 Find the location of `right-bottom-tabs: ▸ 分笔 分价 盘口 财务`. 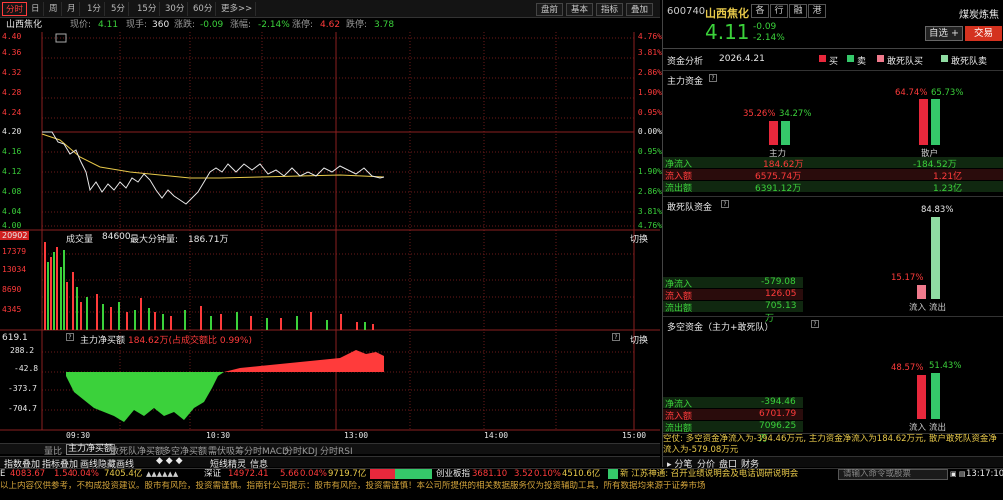

right-bottom-tabs: ▸ 分笔 分价 盘口 财务 is located at coordinates (832, 463).